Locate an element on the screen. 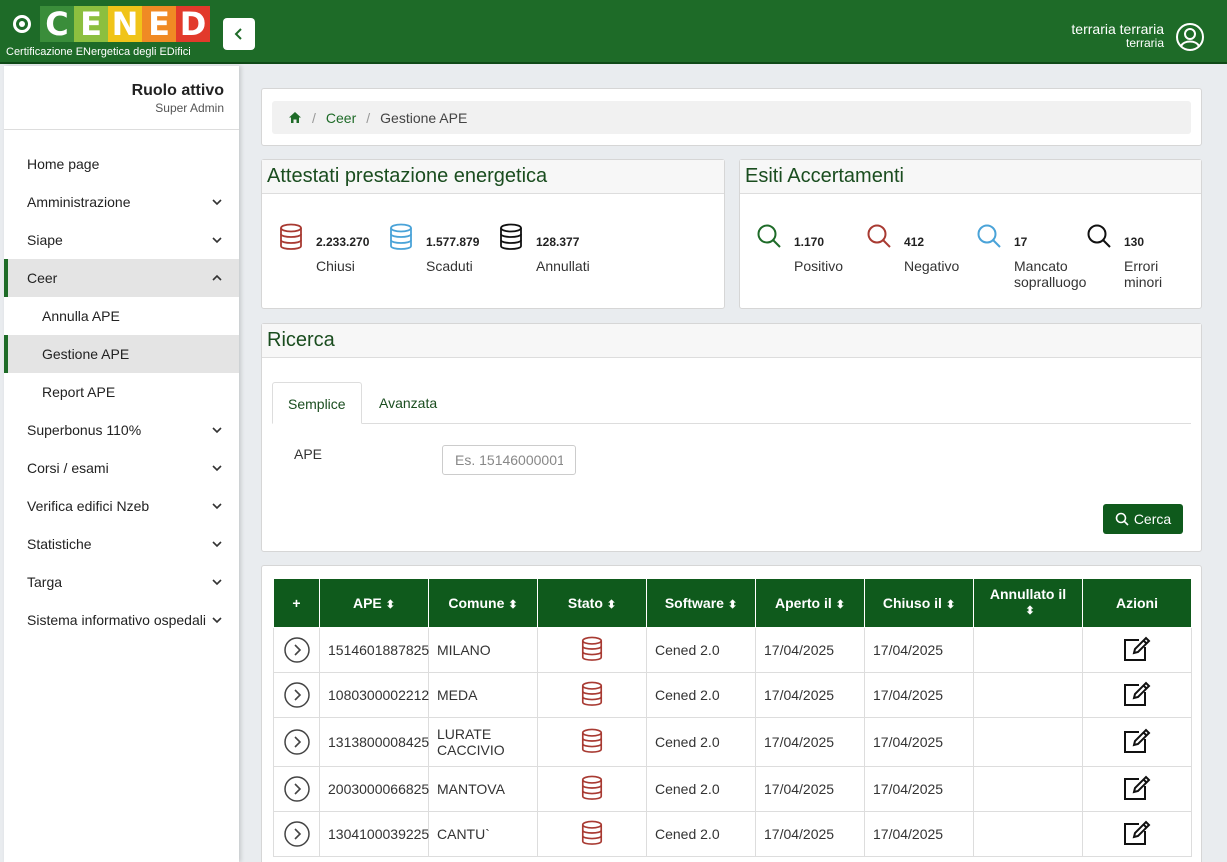 The width and height of the screenshot is (1227, 862). stato-cell is located at coordinates (592, 695).